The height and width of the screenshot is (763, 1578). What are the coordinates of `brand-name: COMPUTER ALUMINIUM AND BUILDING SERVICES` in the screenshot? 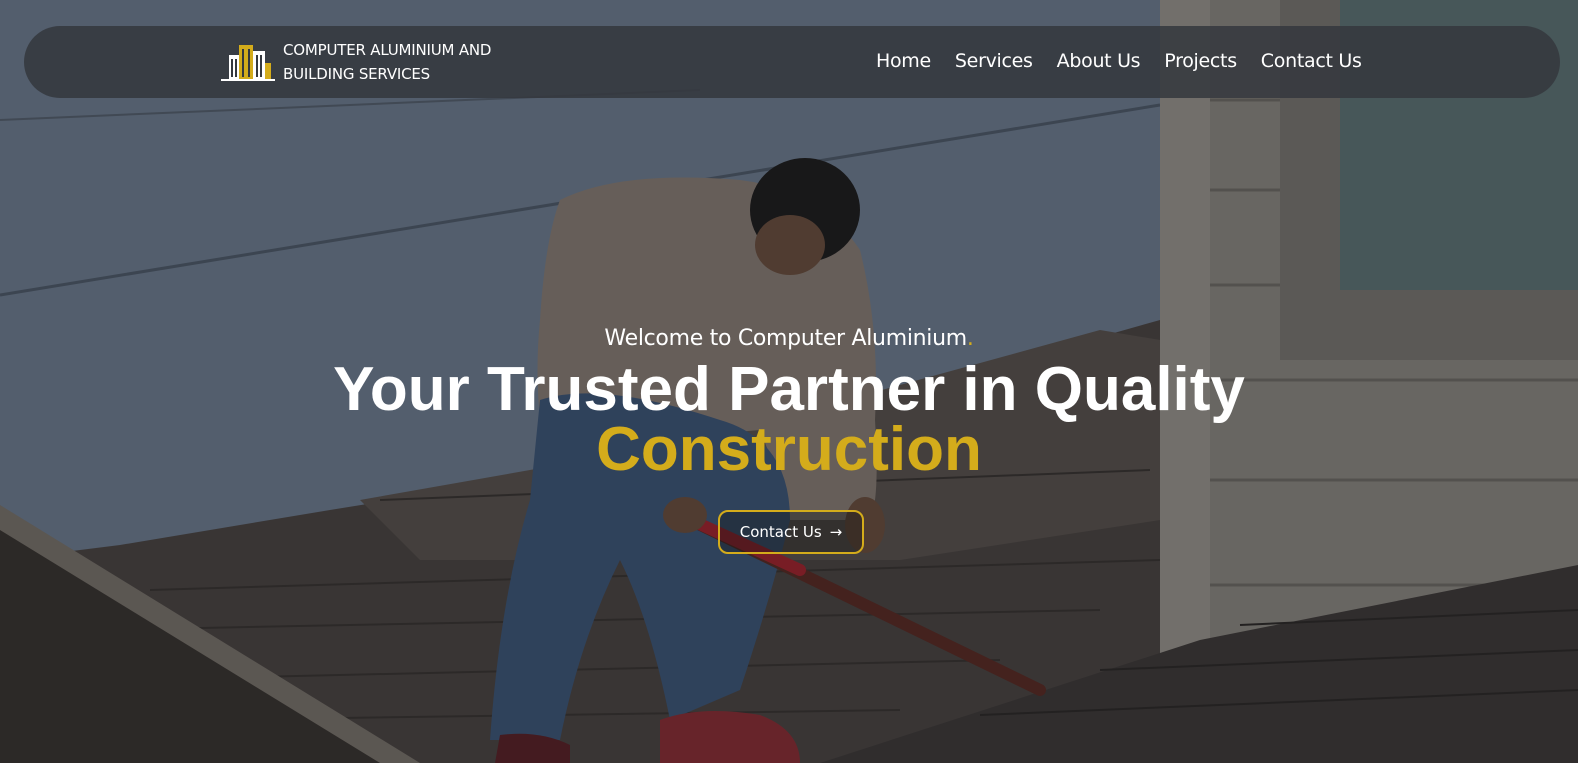 It's located at (403, 62).